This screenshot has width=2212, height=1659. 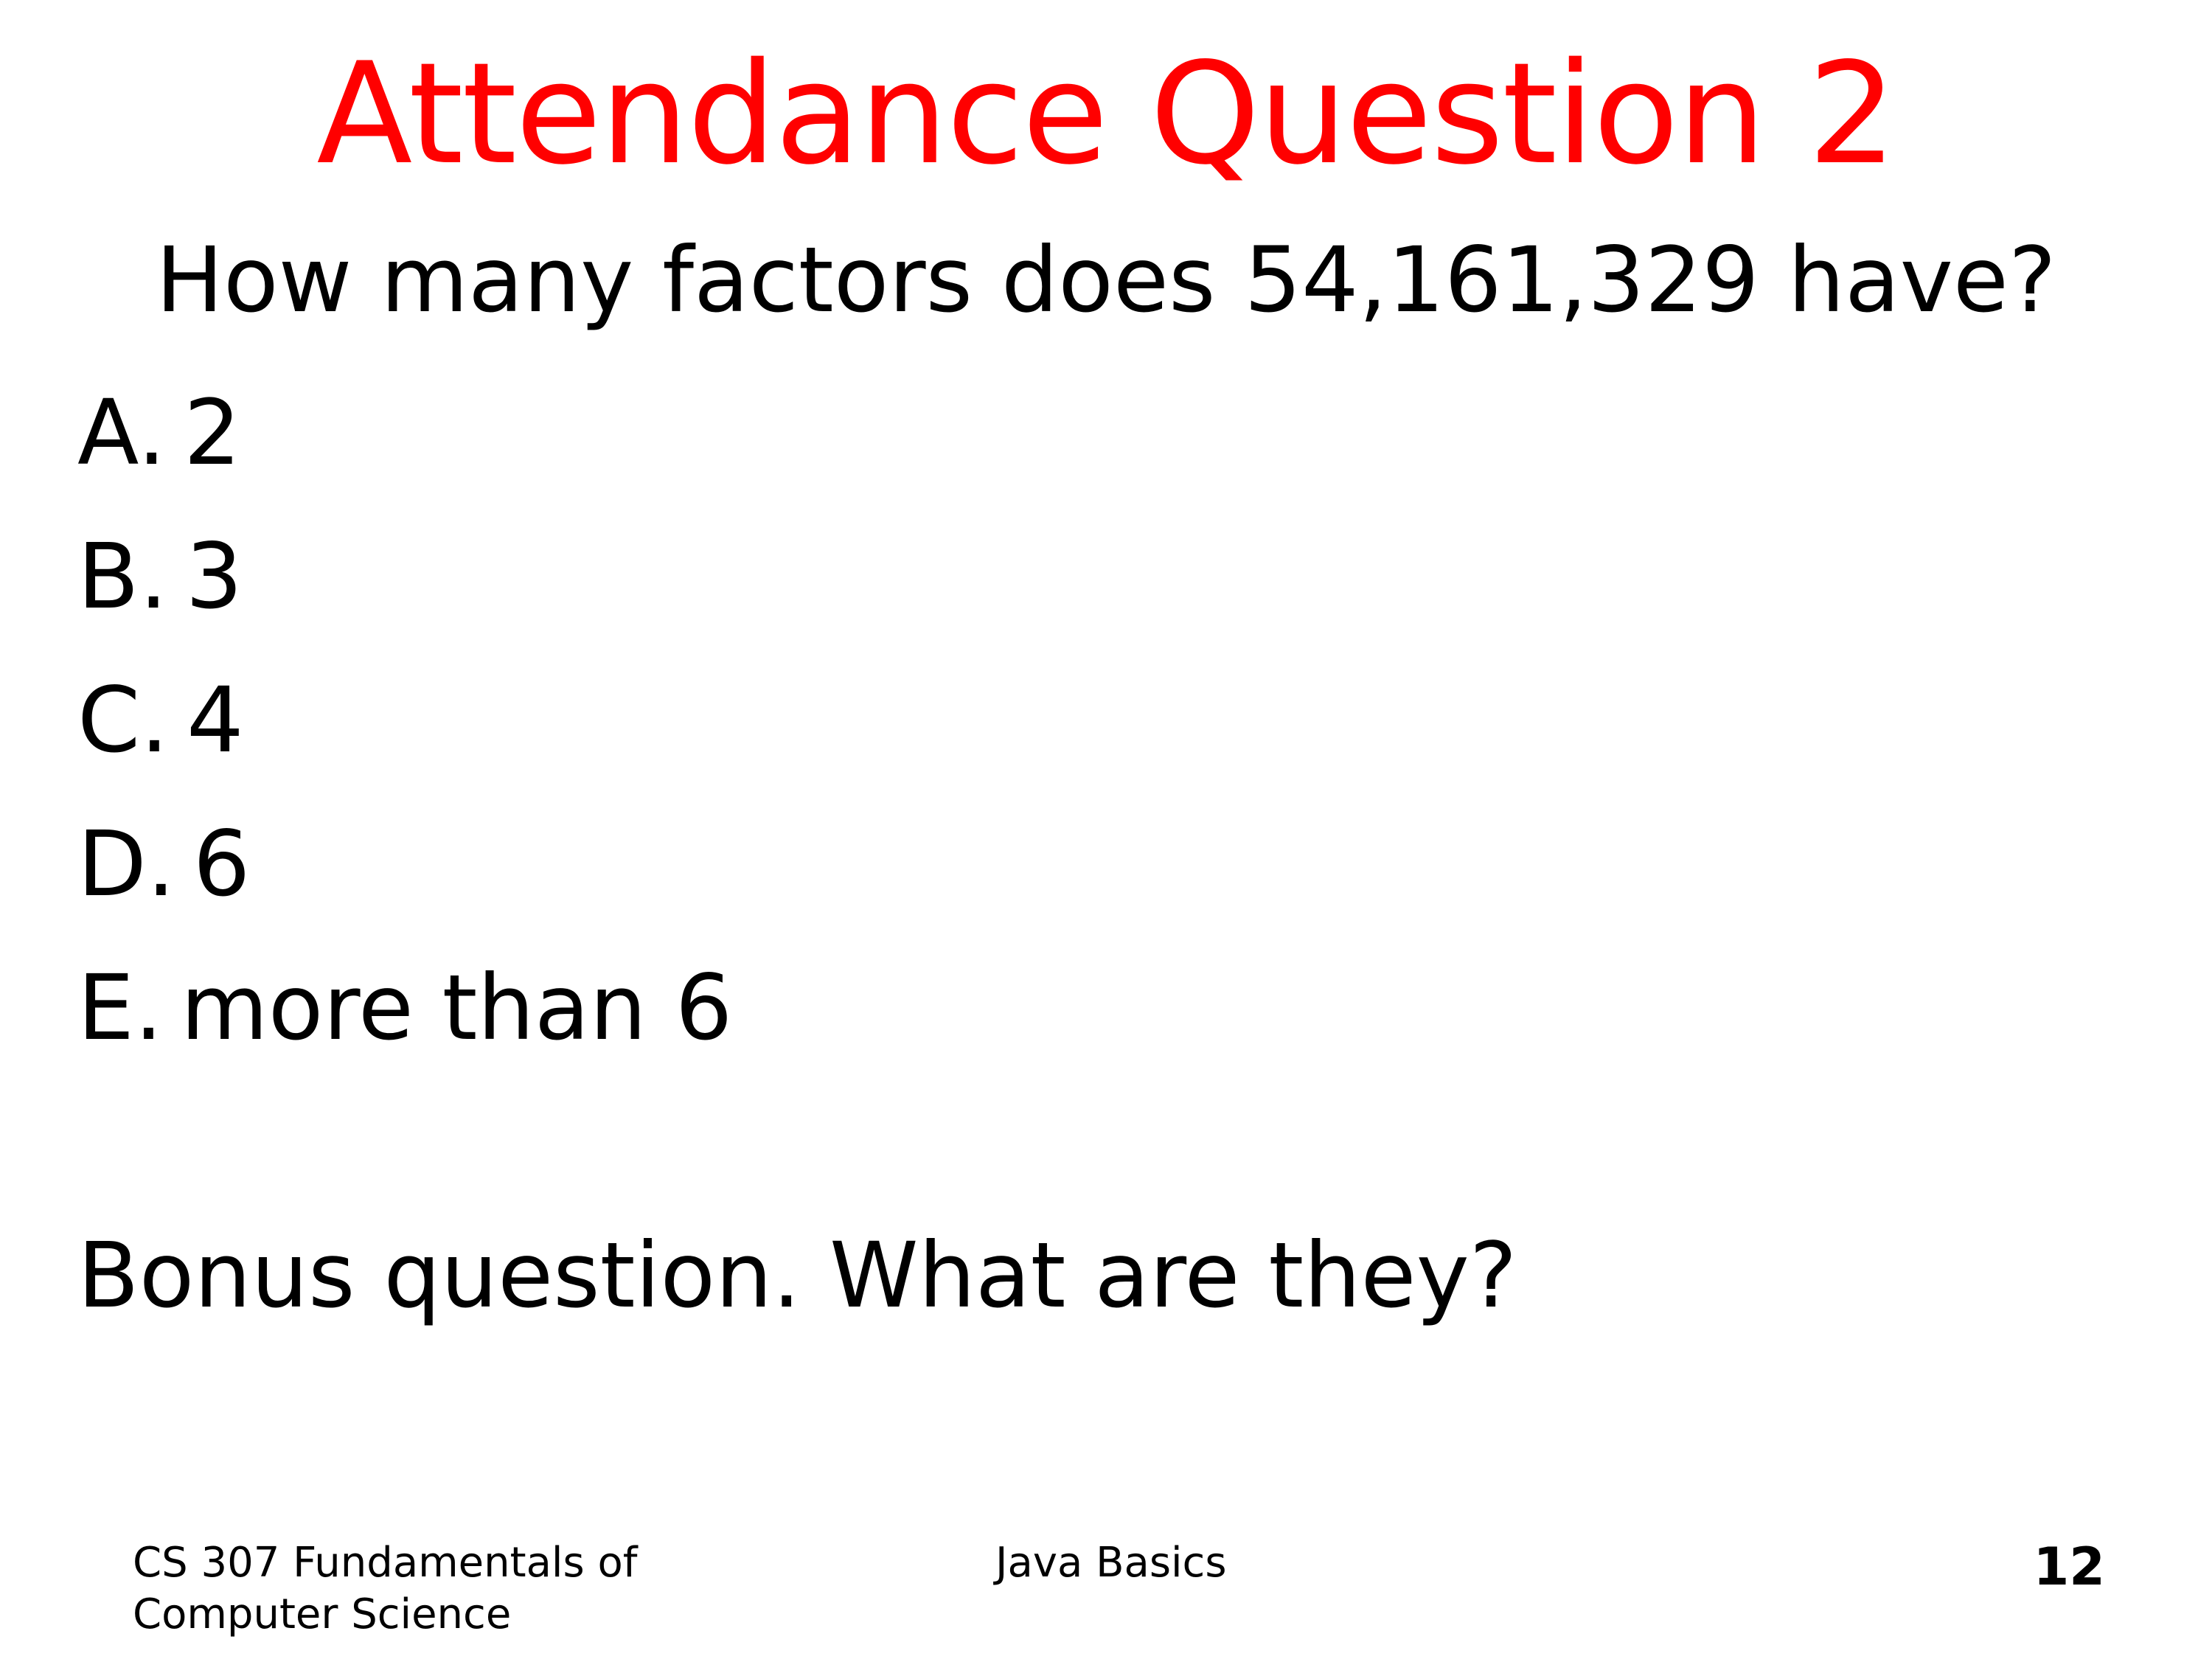 What do you see at coordinates (1106, 113) in the screenshot?
I see `slide-title: Attendance Question 2` at bounding box center [1106, 113].